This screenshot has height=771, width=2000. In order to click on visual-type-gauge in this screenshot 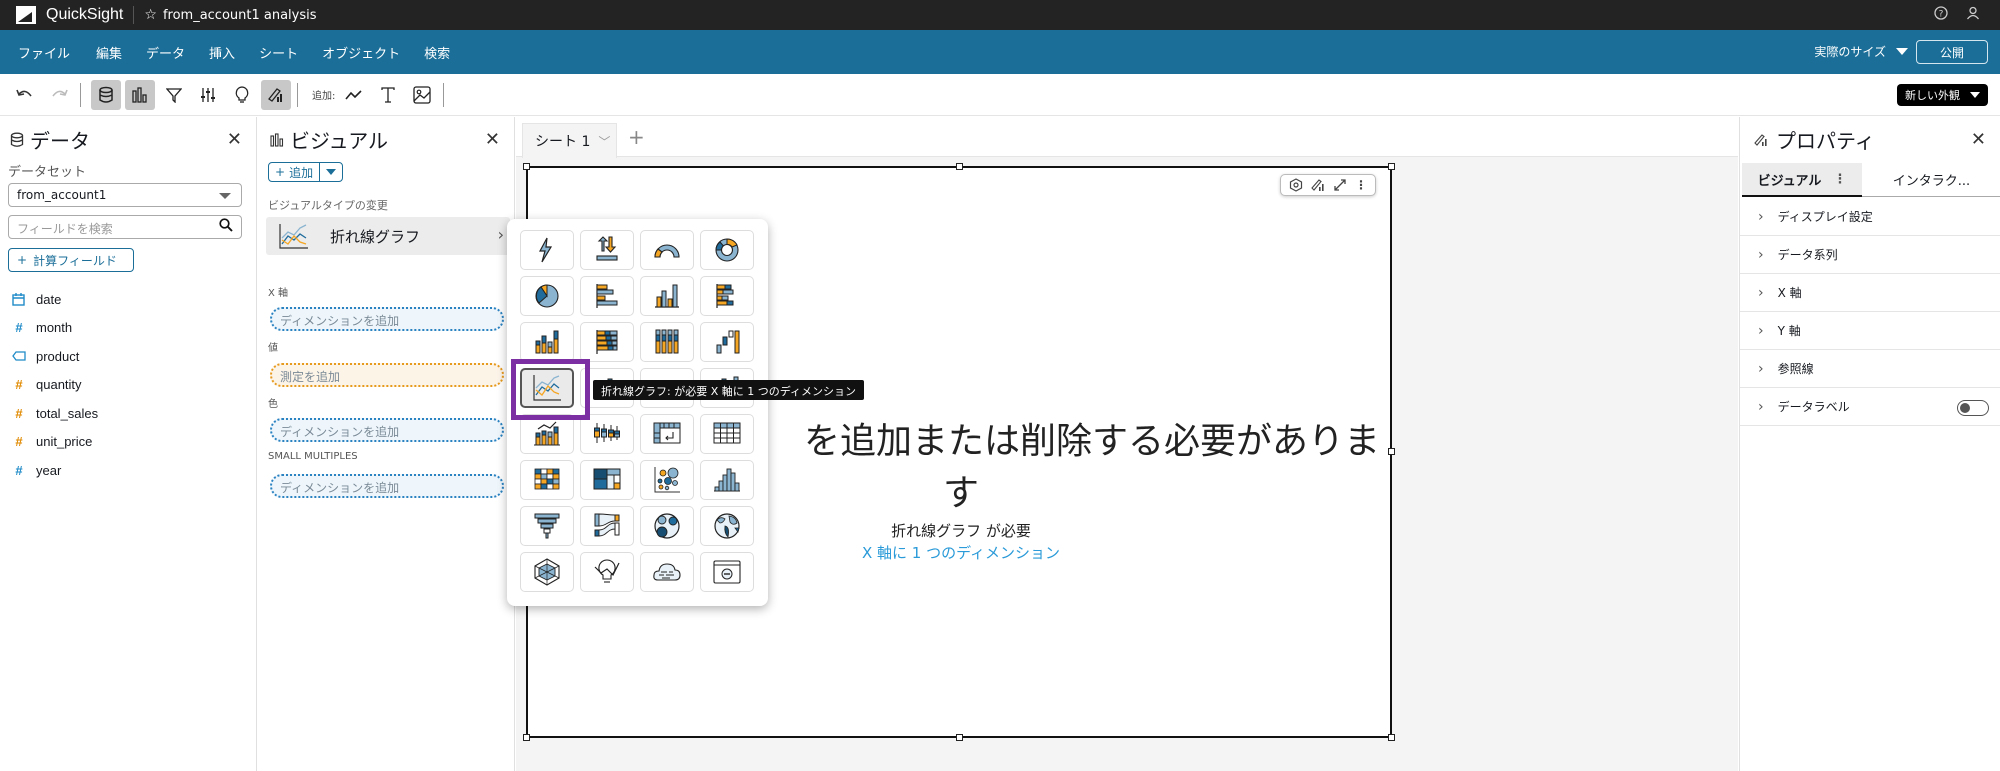, I will do `click(667, 250)`.